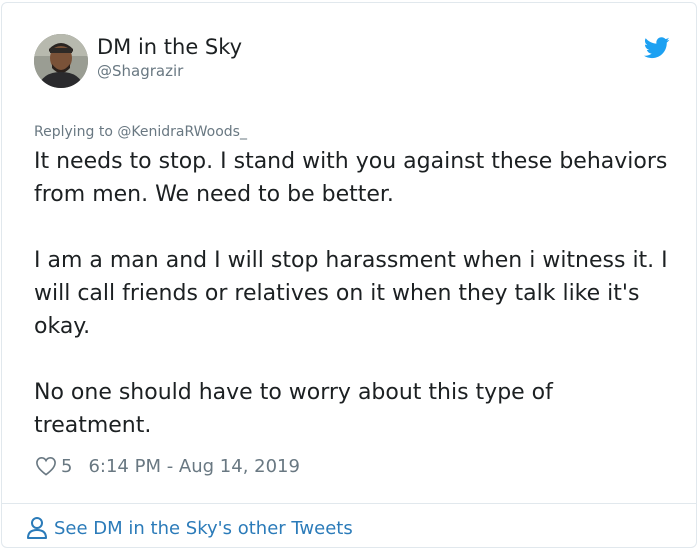 The width and height of the screenshot is (700, 551). I want to click on replying-to: Replying to @KenidraRWoods_, so click(140, 132).